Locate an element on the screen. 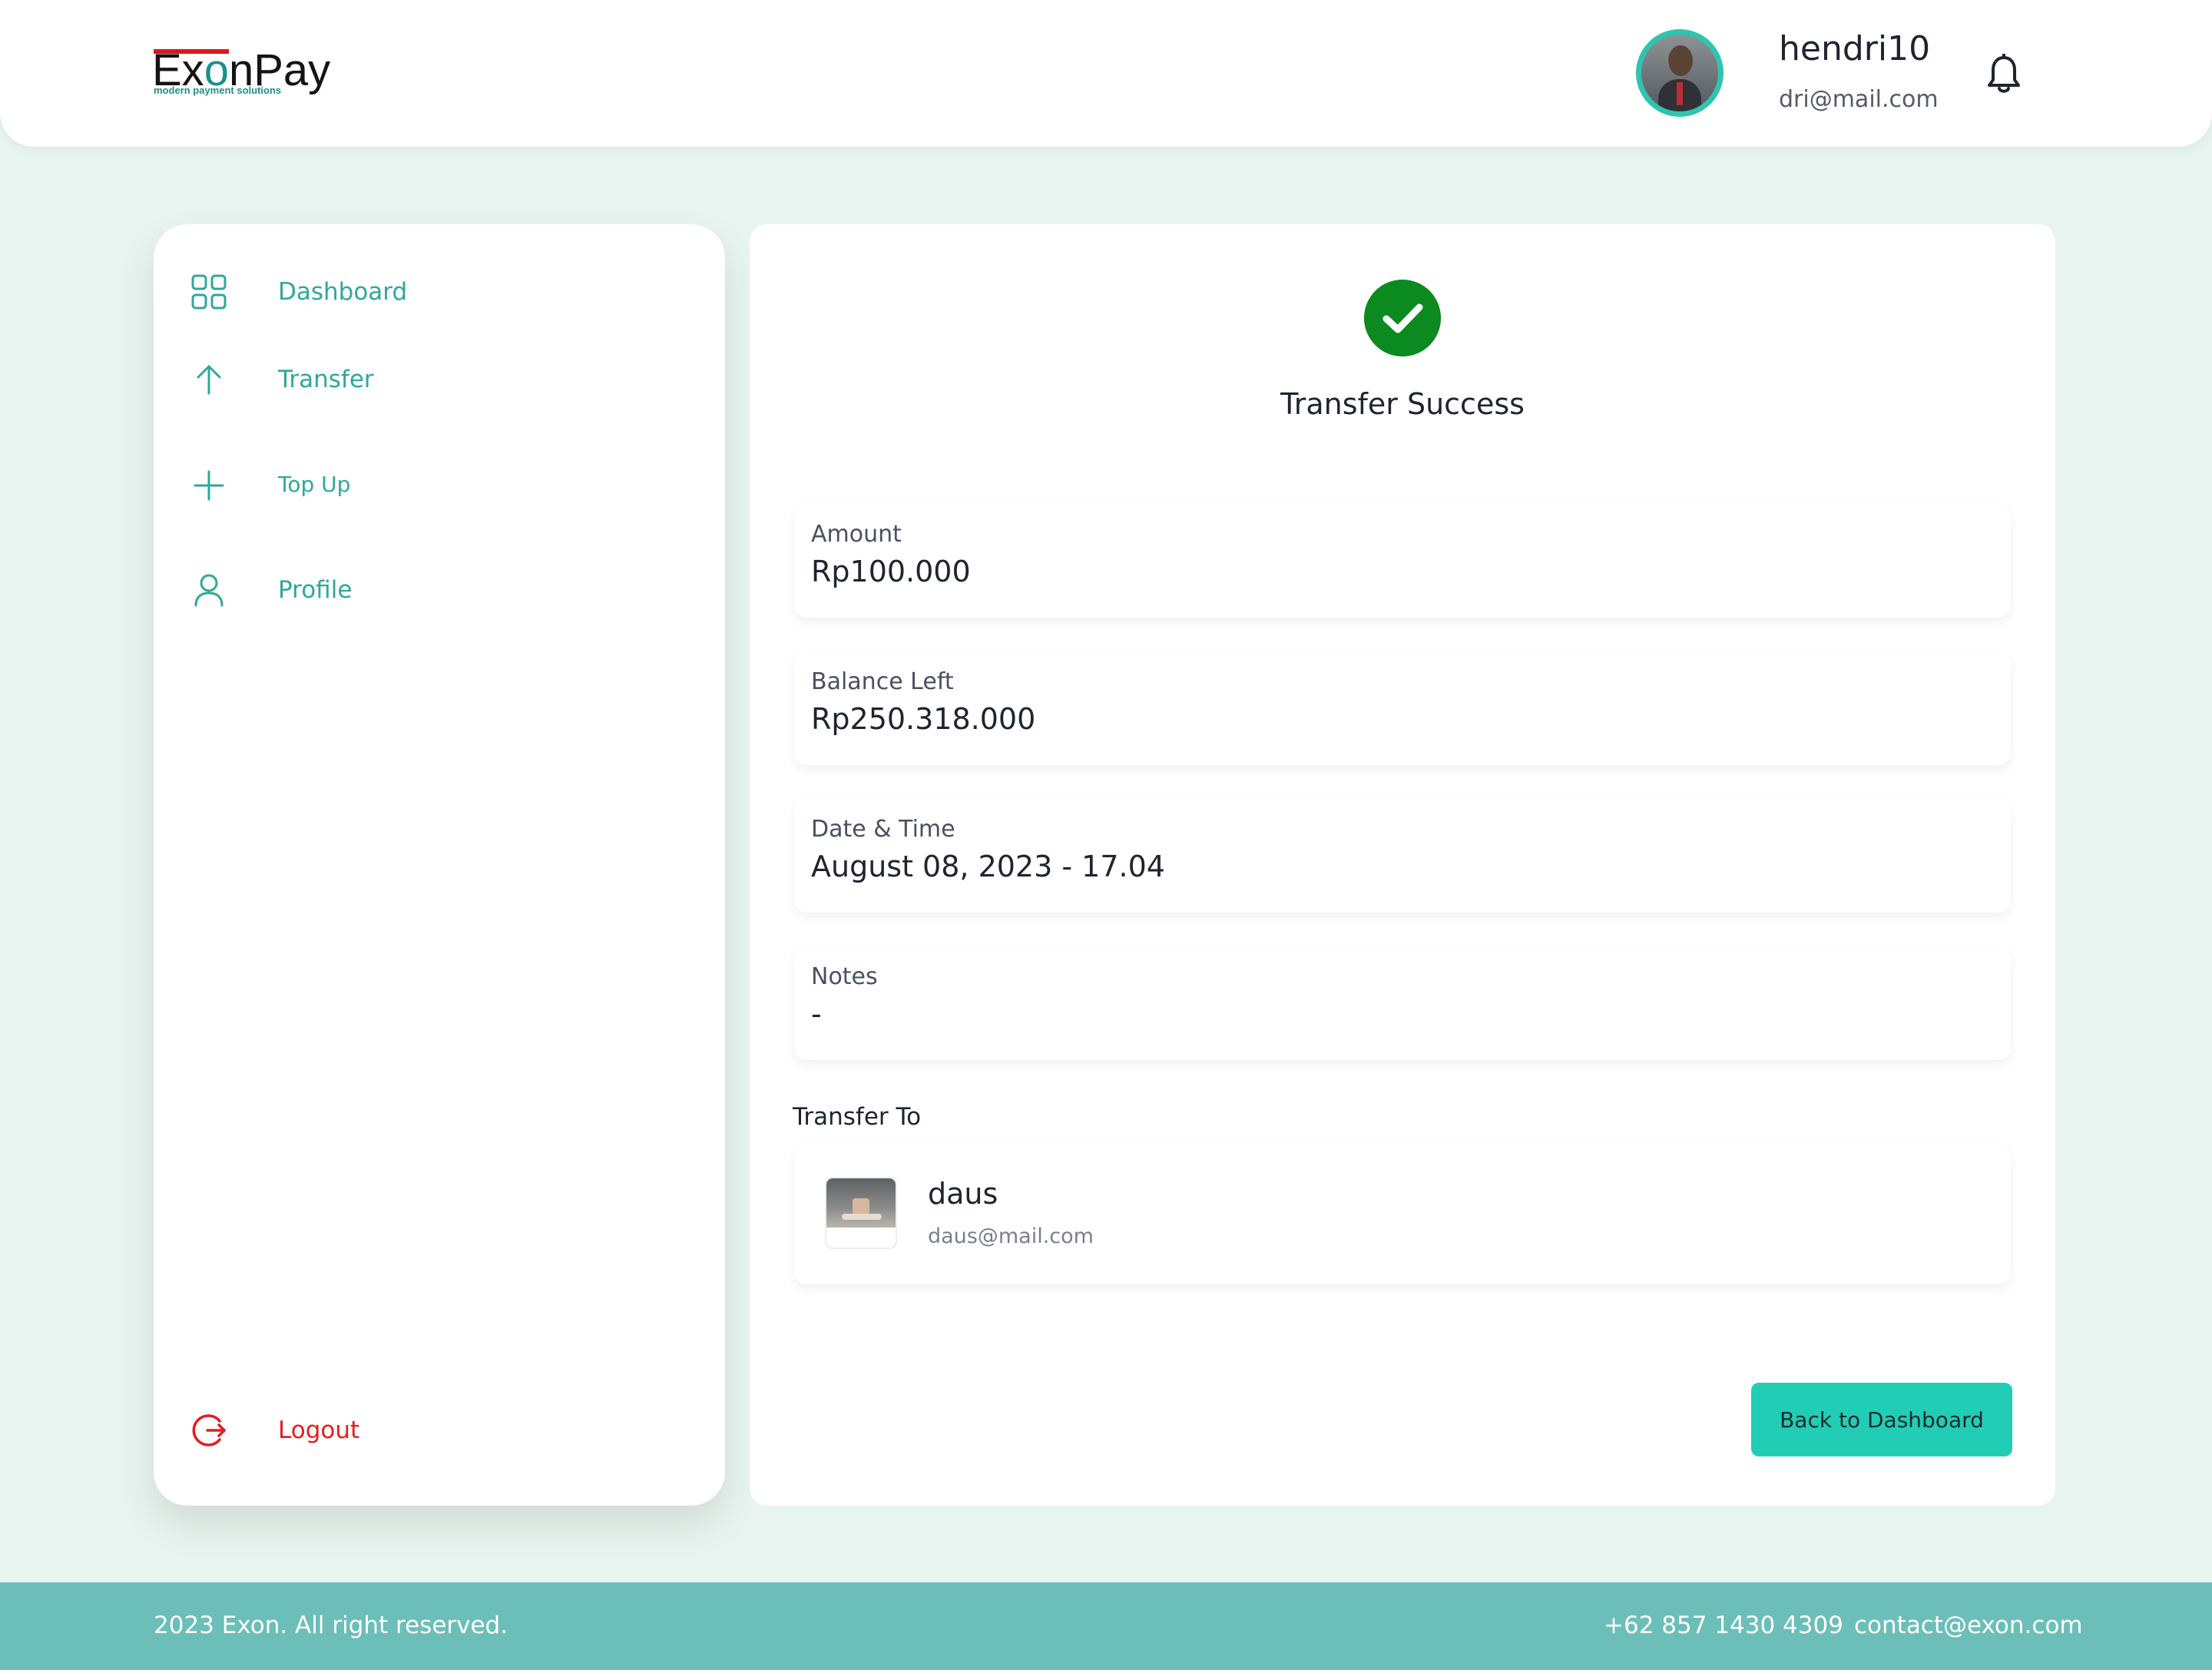 This screenshot has height=1670, width=2212. transfer-to-heading: Transfer To is located at coordinates (858, 1117).